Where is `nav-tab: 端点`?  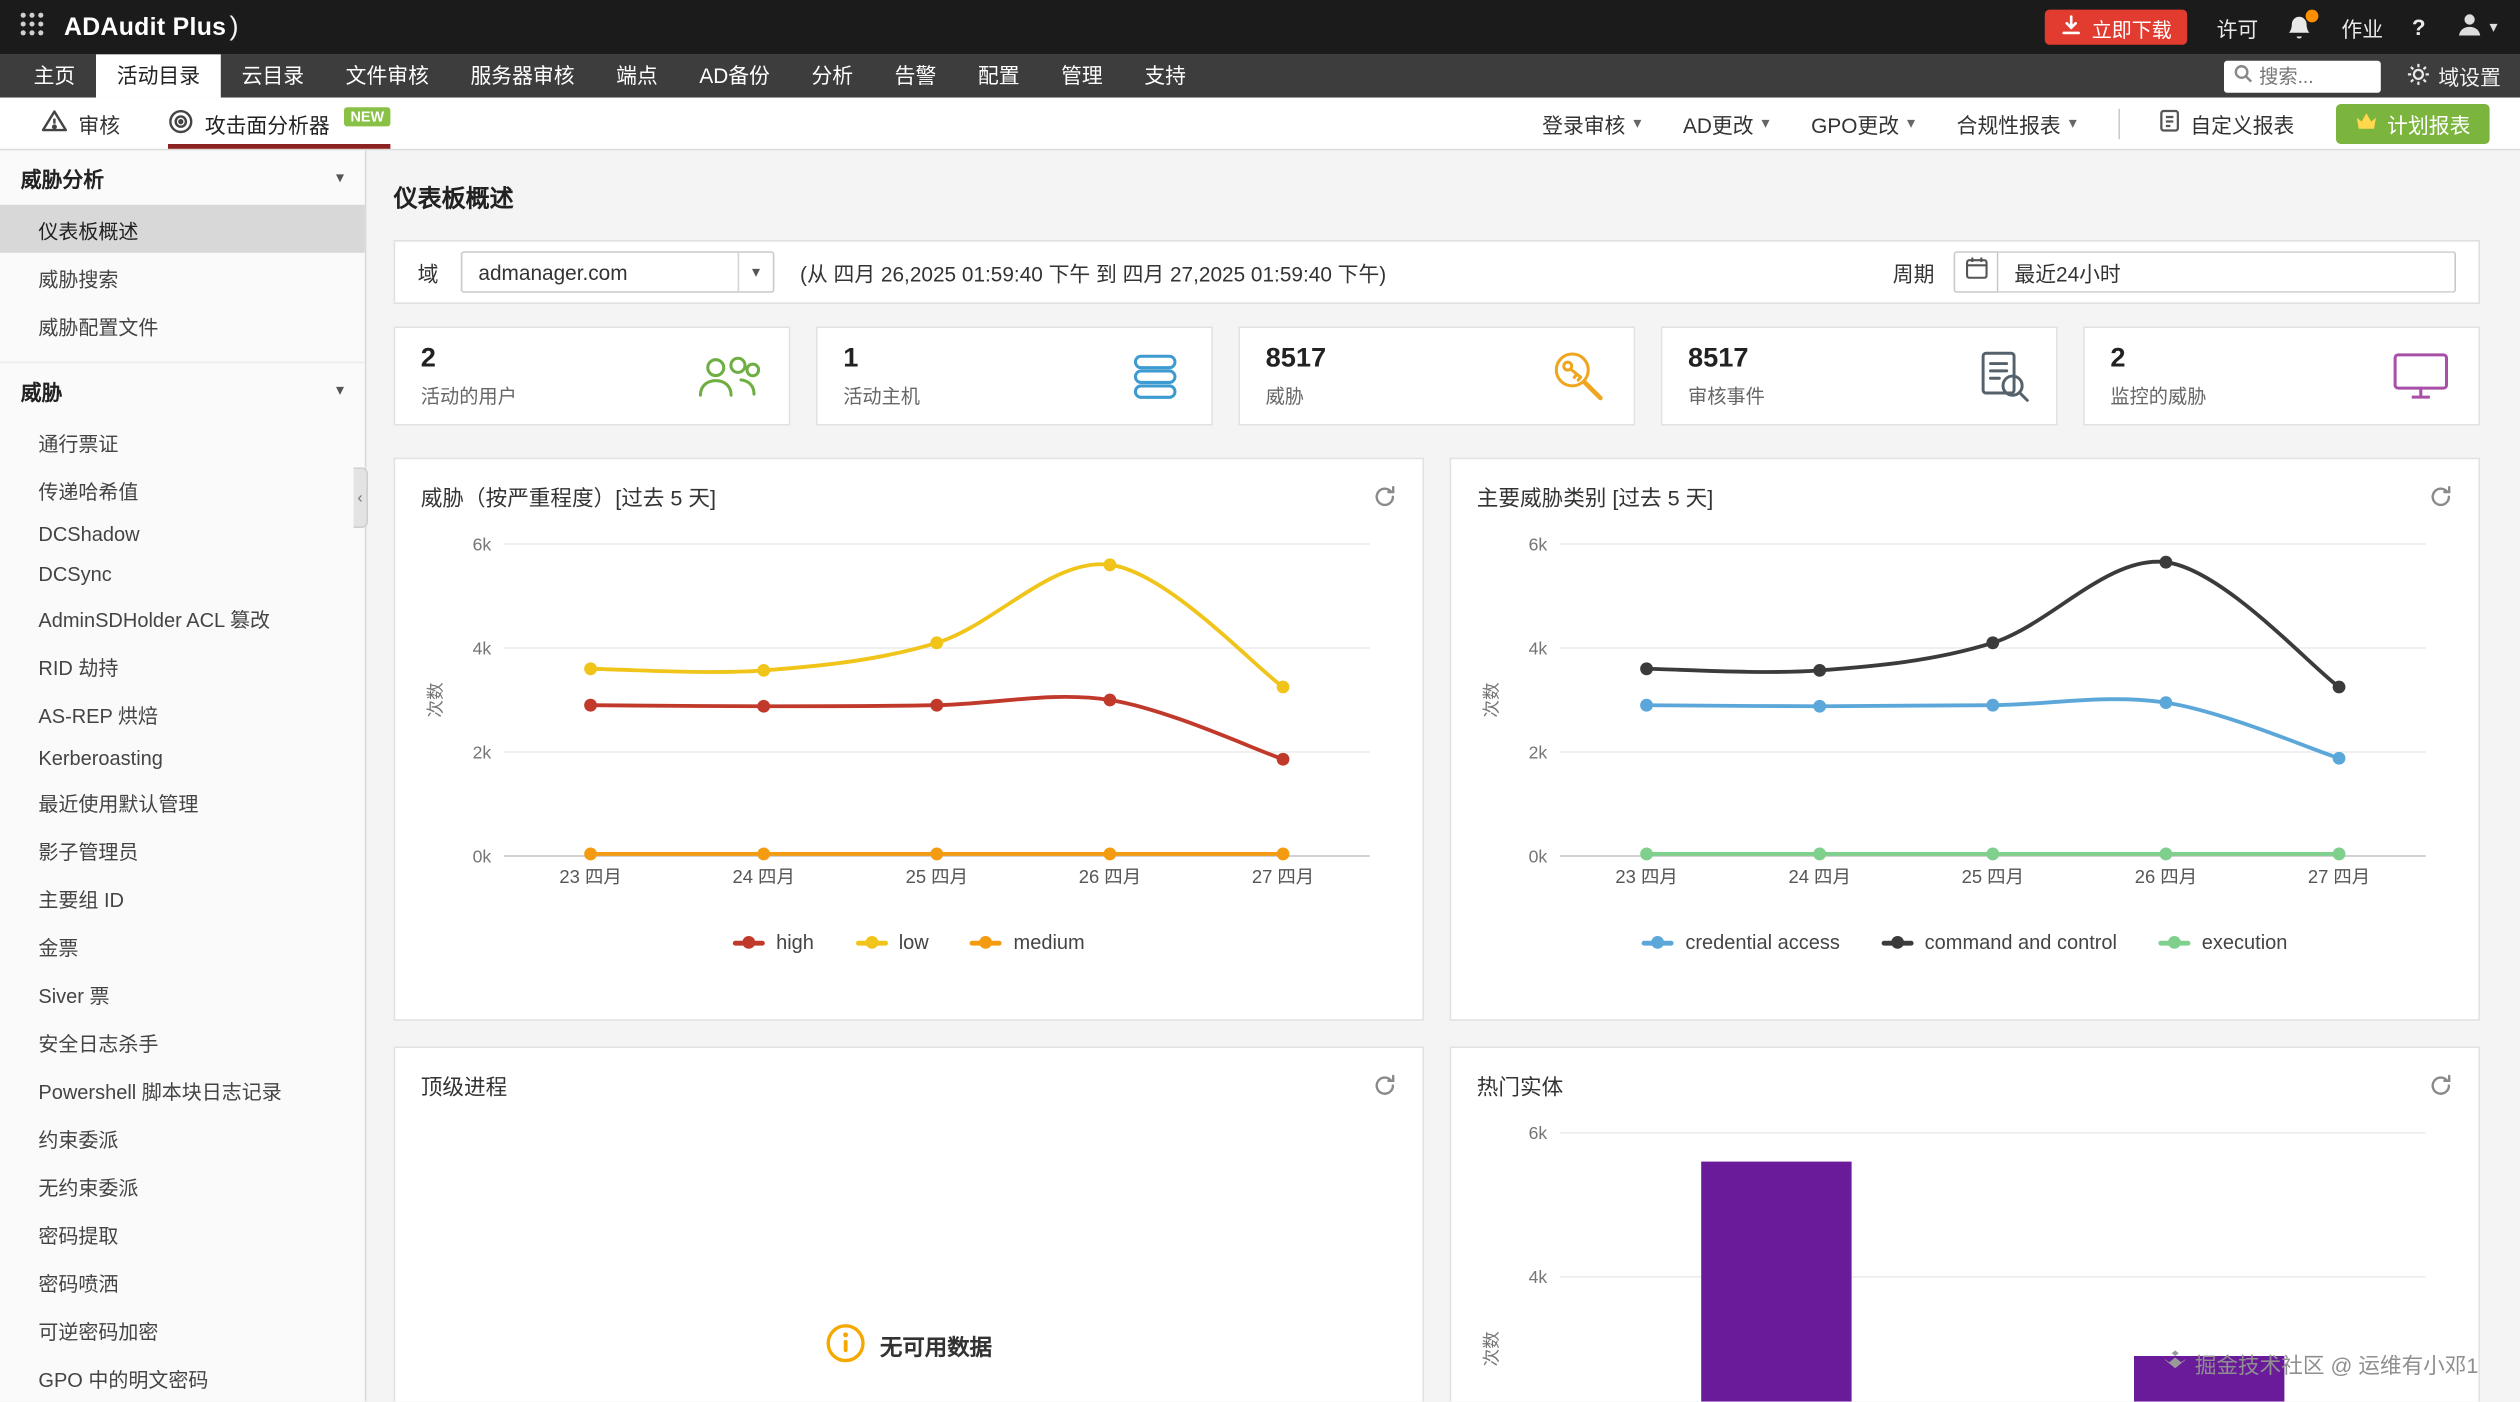
nav-tab: 端点 is located at coordinates (636, 75).